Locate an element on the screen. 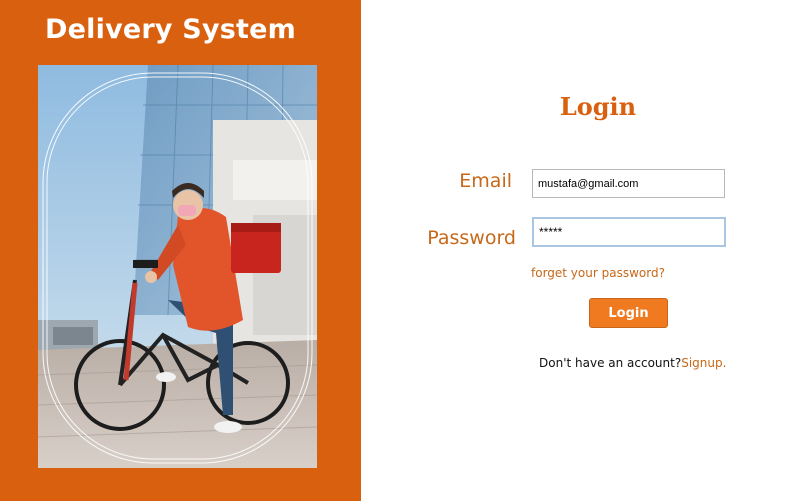  signup-prompt-line: Don't have an account?Signup. is located at coordinates (632, 363).